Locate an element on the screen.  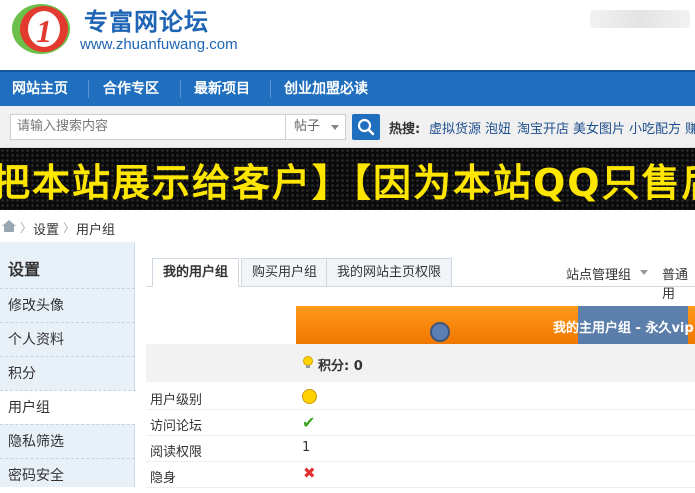
user-info-blurred is located at coordinates (640, 19).